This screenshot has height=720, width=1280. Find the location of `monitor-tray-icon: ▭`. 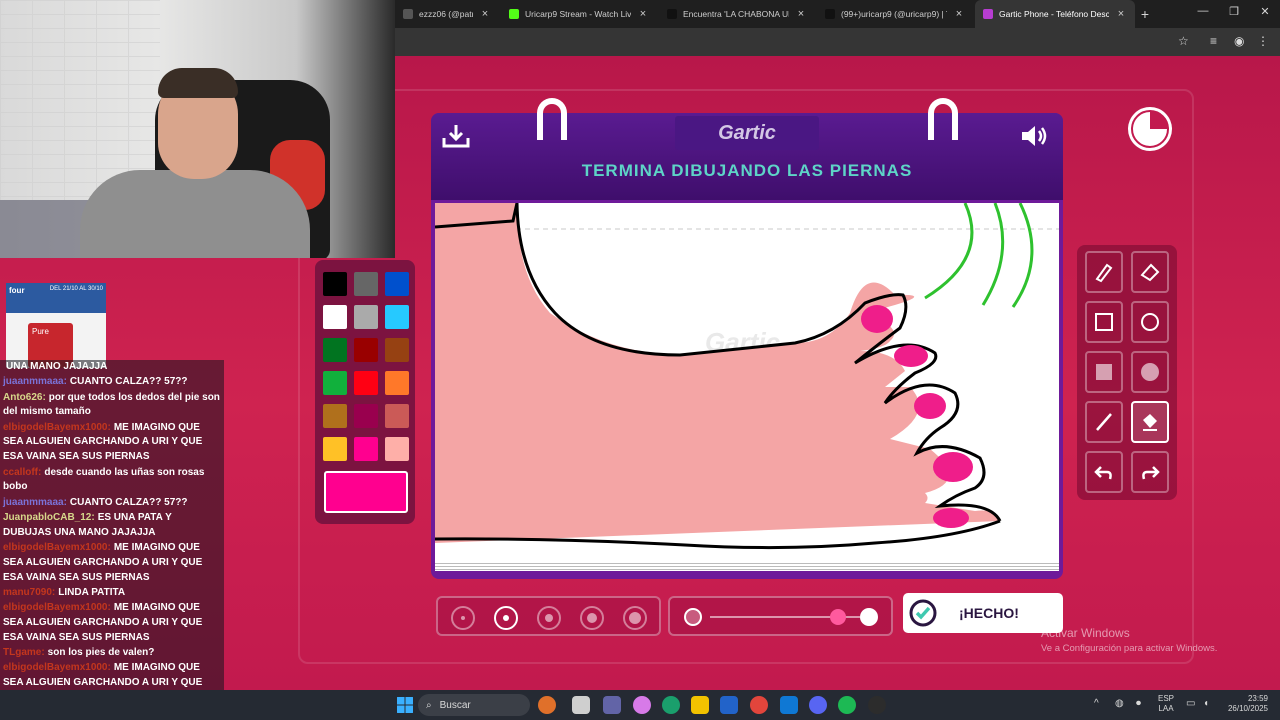

monitor-tray-icon: ▭ is located at coordinates (1190, 704).